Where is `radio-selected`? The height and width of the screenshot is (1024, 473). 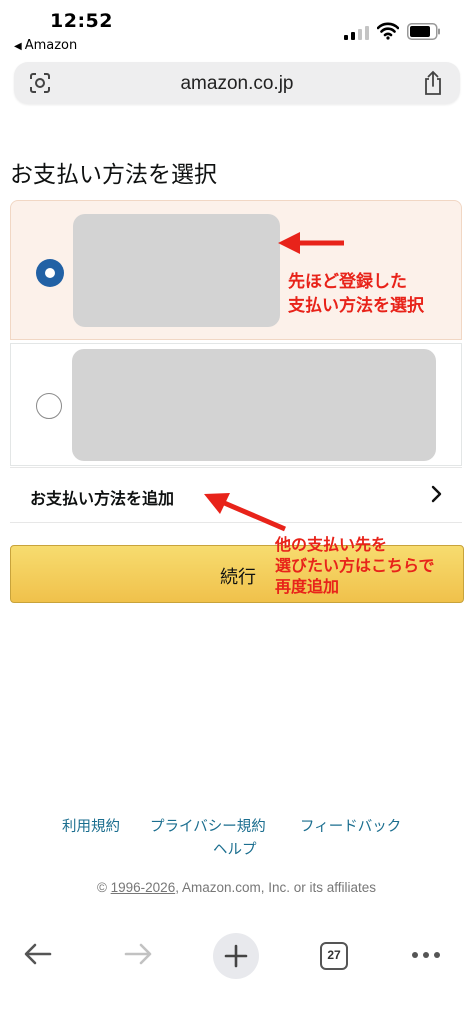 radio-selected is located at coordinates (50, 273).